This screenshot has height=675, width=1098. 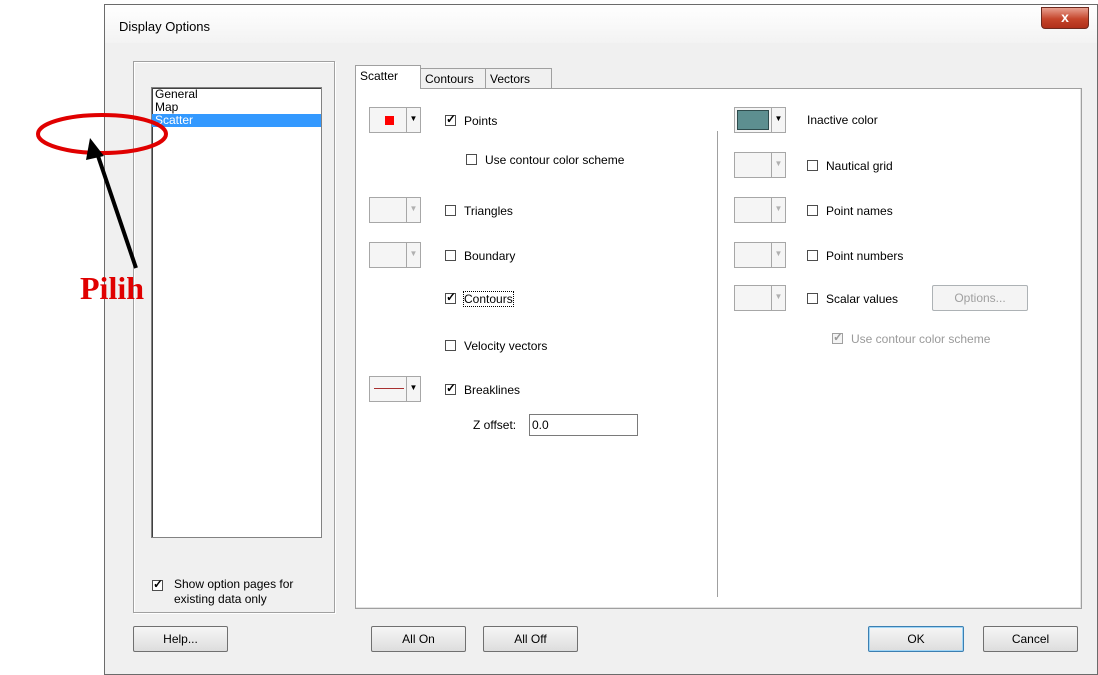 What do you see at coordinates (479, 298) in the screenshot?
I see `contours-option: Contours` at bounding box center [479, 298].